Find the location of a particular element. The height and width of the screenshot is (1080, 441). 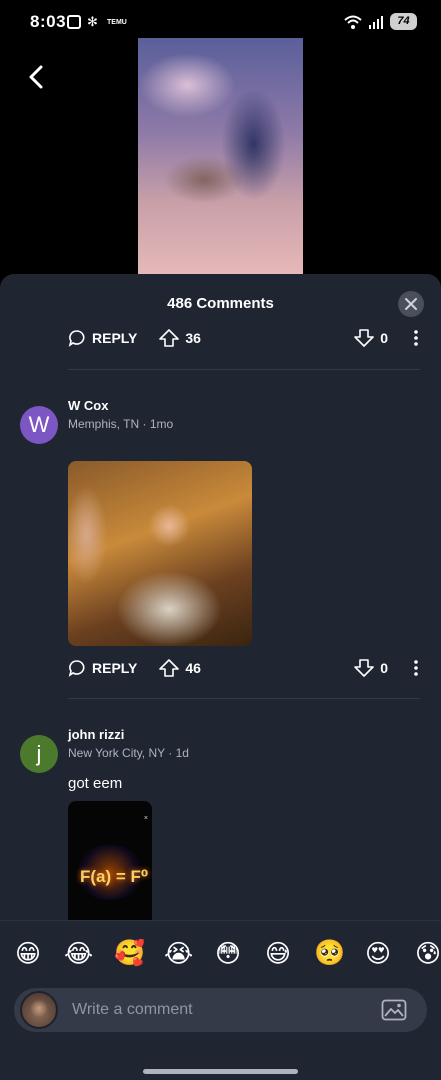

video-player is located at coordinates (220, 156).